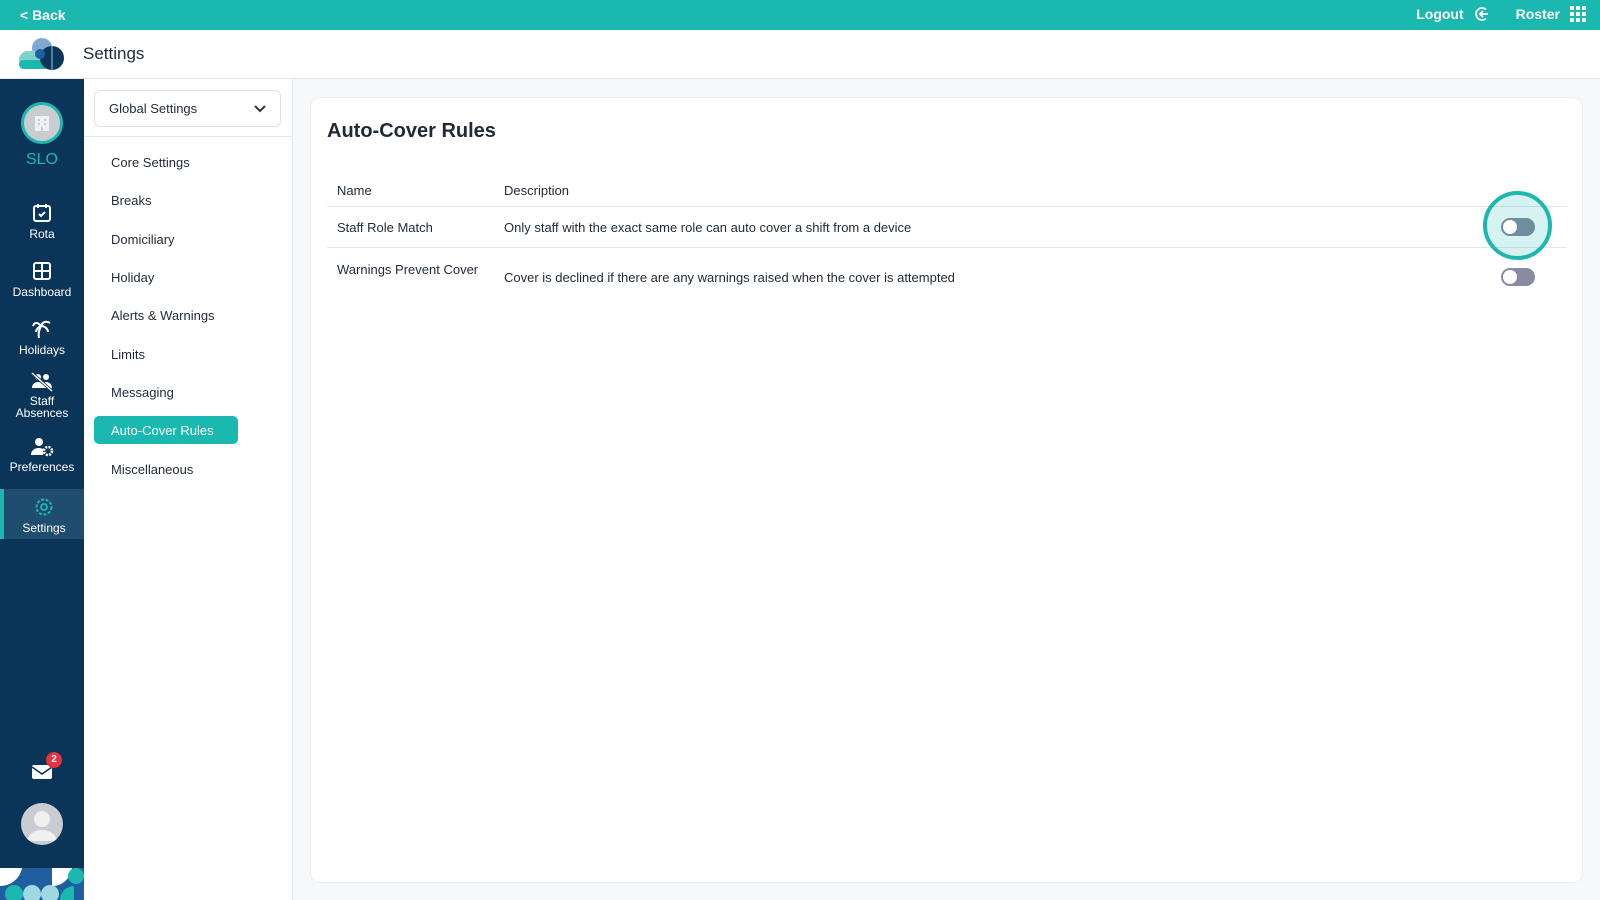 This screenshot has width=1600, height=900. I want to click on section-title: Auto-Cover Rules, so click(411, 131).